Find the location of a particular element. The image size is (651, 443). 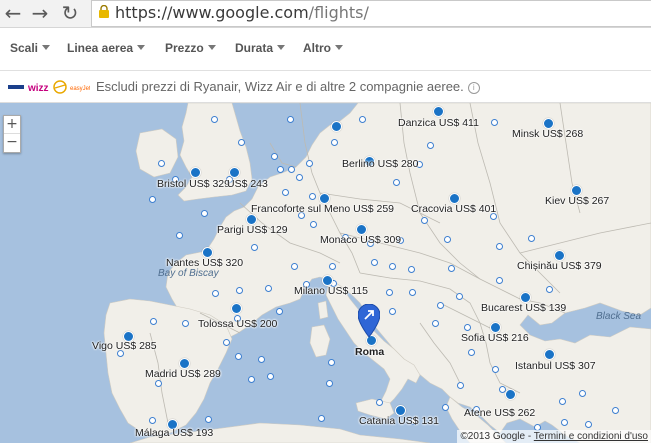

city-label: US$ 243 is located at coordinates (247, 184).